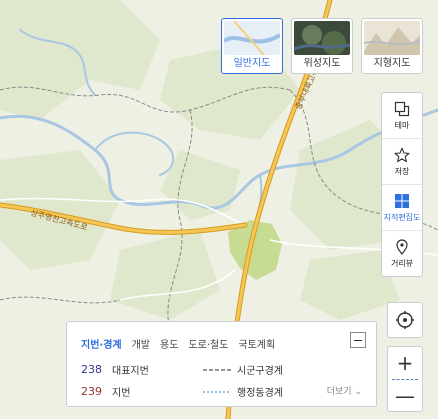  Describe the element at coordinates (252, 63) in the screenshot. I see `map-type-label: 일반지도` at that location.